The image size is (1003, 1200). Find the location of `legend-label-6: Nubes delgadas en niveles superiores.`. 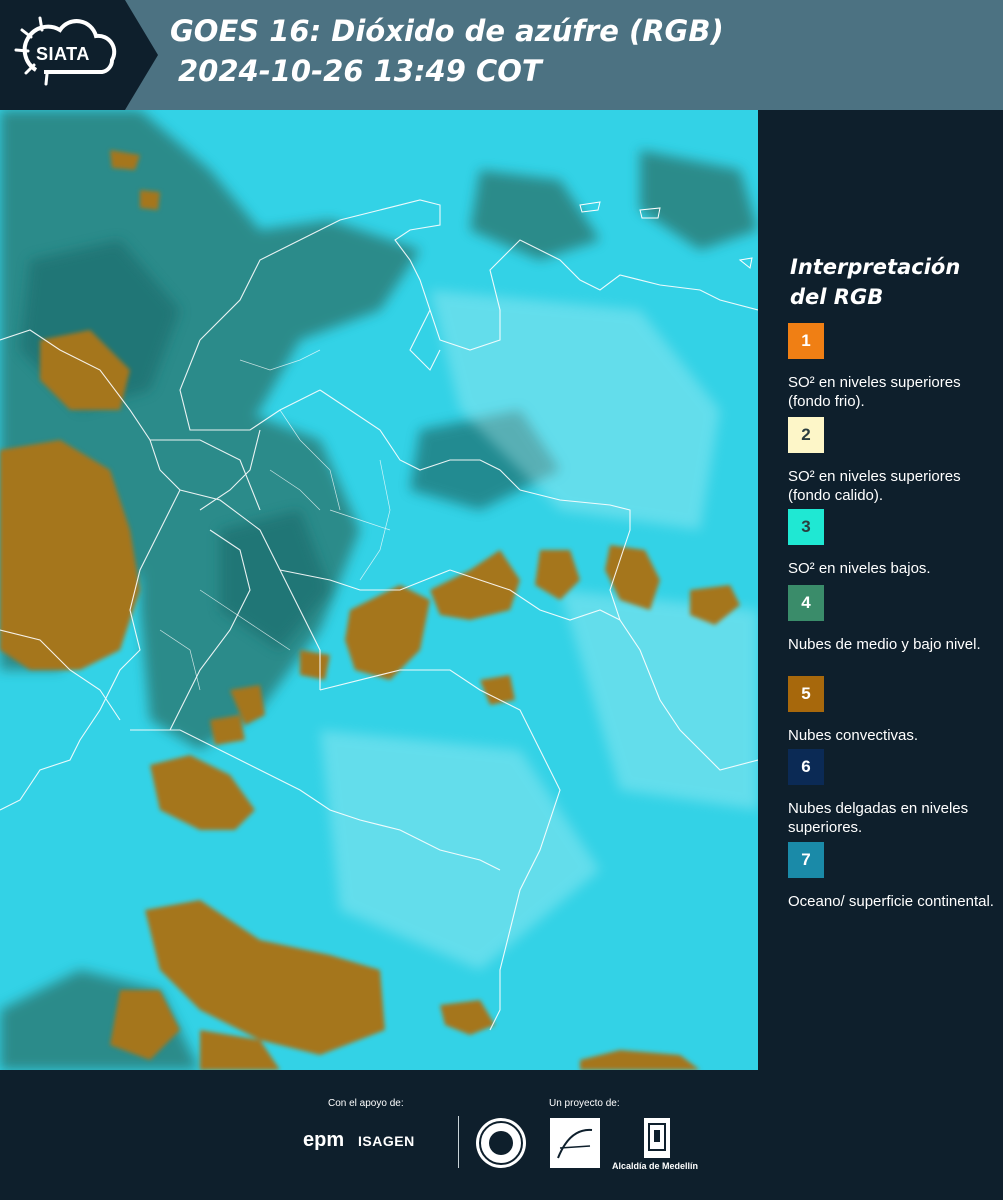

legend-label-6: Nubes delgadas en niveles superiores. is located at coordinates (878, 818).